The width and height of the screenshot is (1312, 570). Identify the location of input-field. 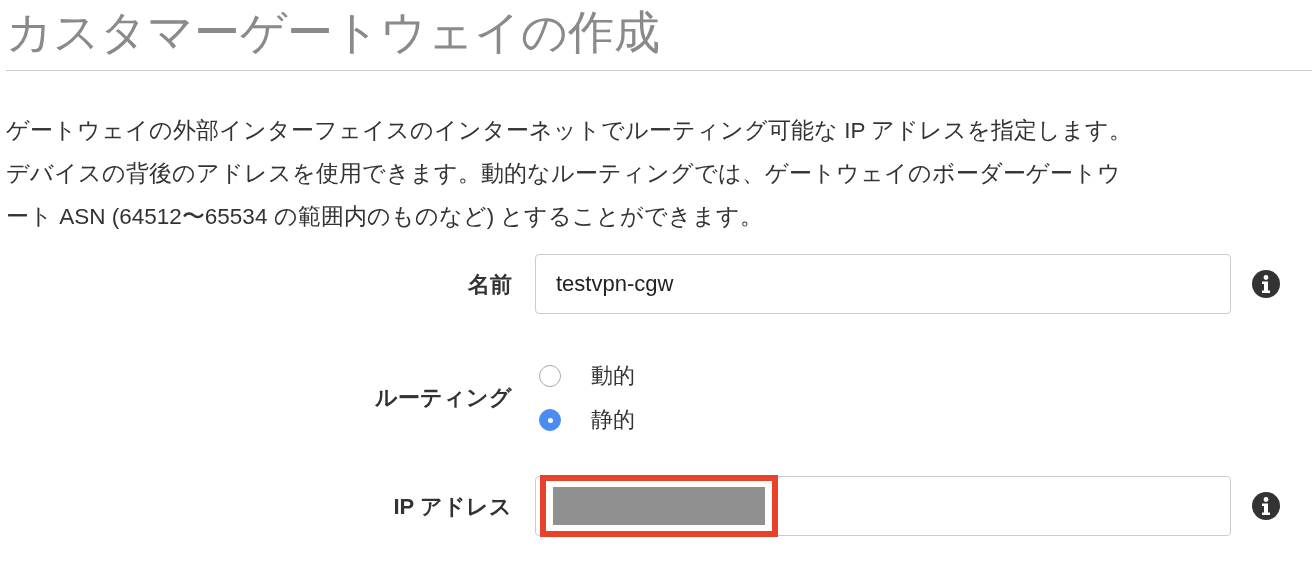
(883, 506).